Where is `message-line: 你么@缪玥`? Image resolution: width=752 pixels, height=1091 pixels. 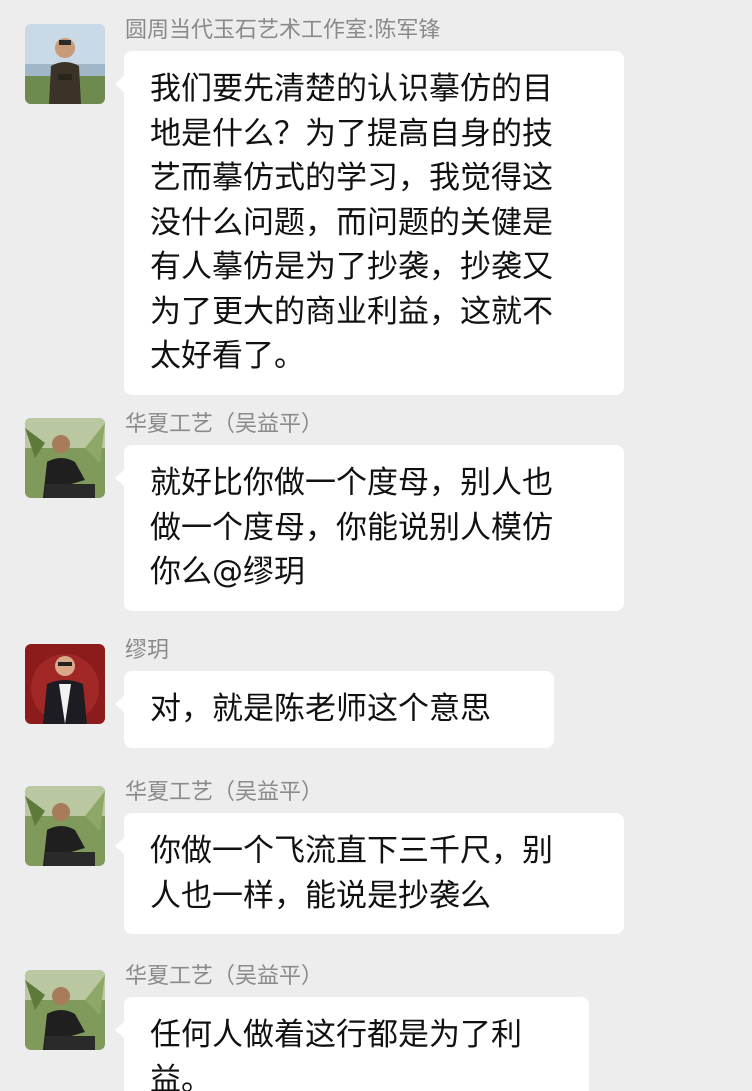
message-line: 你么@缪玥 is located at coordinates (227, 572).